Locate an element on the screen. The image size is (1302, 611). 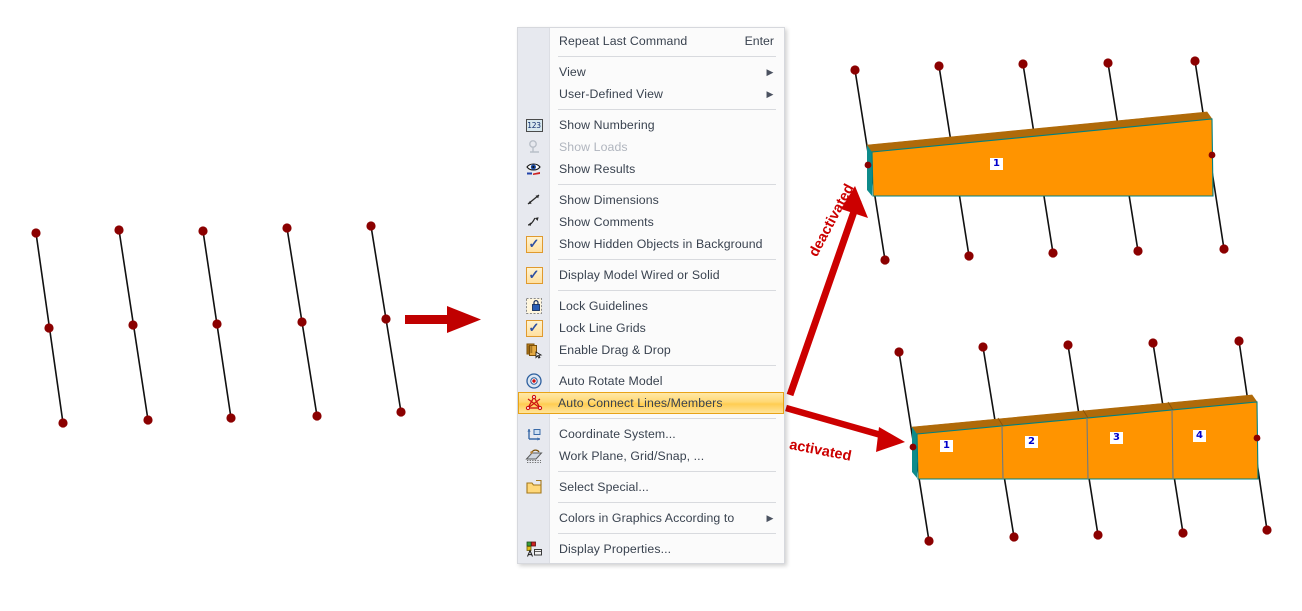
menu-item-show-numbering: 123 Show Numbering is located at coordinates (651, 125).